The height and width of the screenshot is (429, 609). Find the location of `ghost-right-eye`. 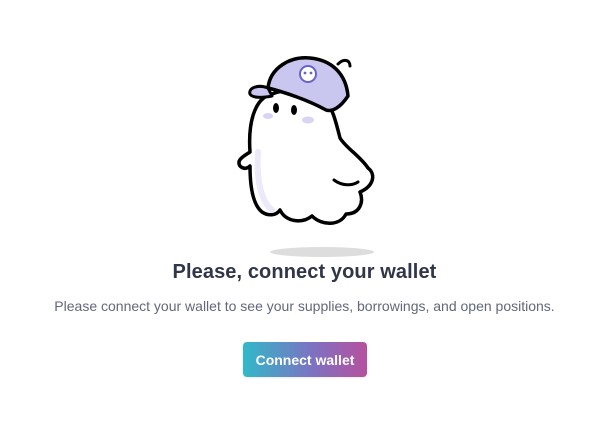

ghost-right-eye is located at coordinates (294, 110).